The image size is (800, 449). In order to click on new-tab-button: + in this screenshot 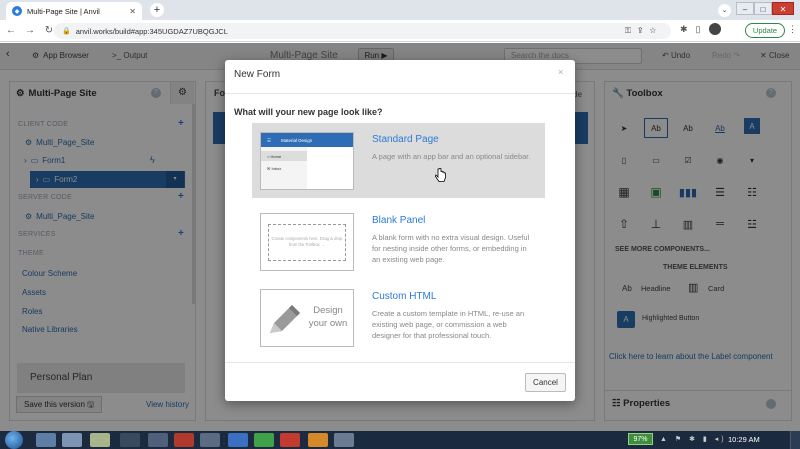, I will do `click(157, 10)`.